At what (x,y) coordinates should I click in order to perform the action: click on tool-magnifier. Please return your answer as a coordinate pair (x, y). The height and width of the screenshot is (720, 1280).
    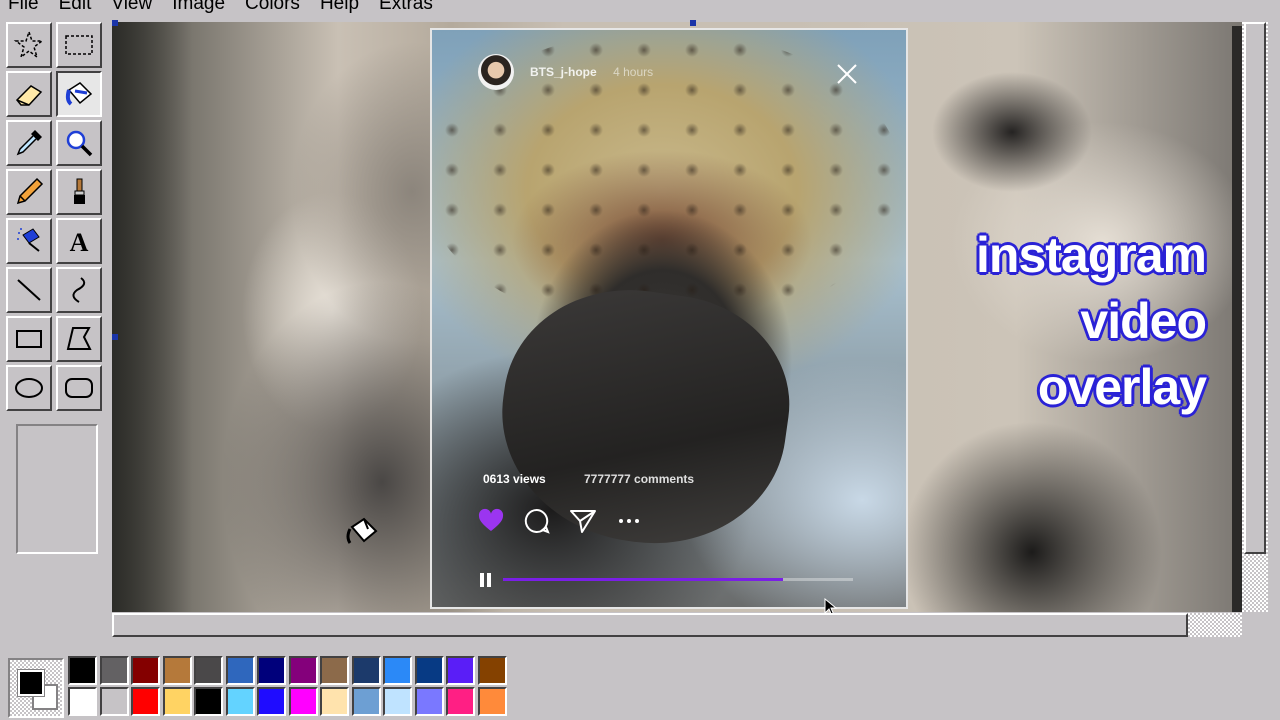
    Looking at the image, I should click on (79, 143).